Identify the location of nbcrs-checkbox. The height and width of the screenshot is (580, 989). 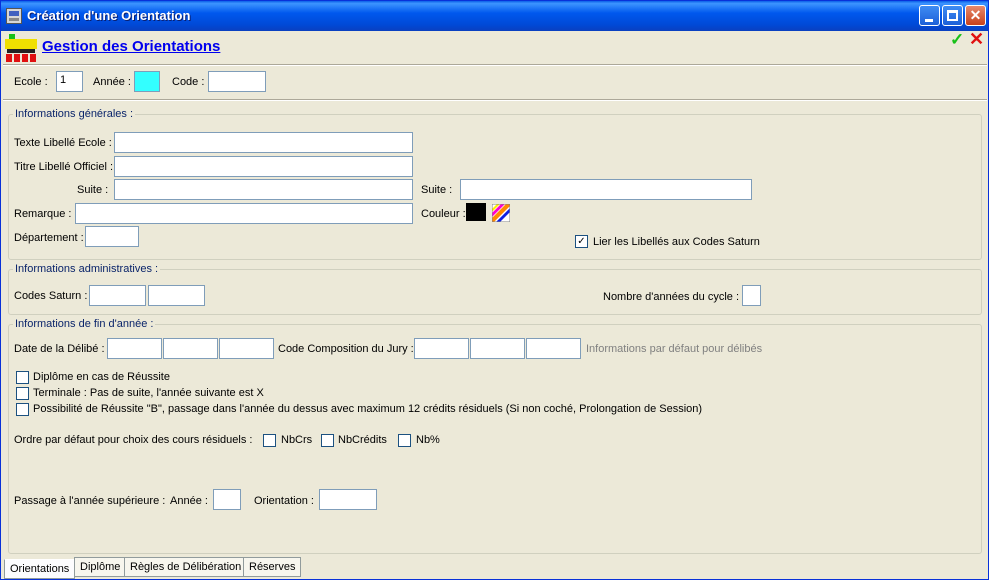
(269, 440).